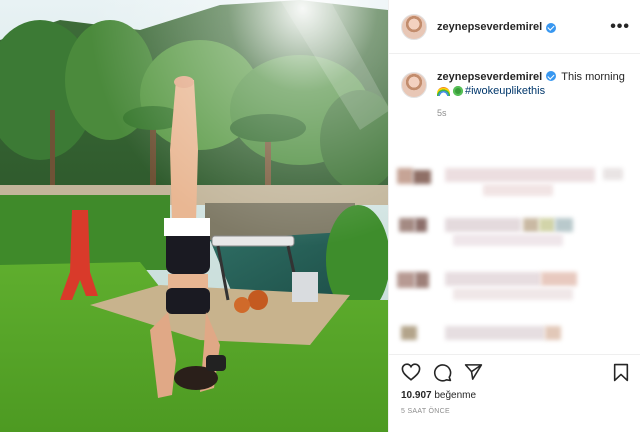 This screenshot has height=432, width=640. I want to click on post-header: zeynepseverdemirel •••, so click(514, 27).